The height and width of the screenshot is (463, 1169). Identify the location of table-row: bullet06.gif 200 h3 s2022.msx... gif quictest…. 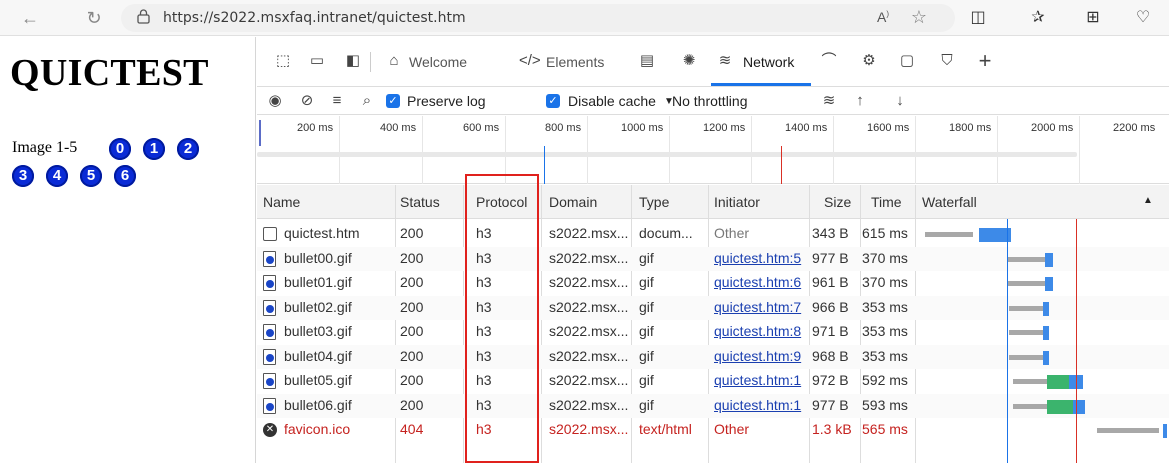
(713, 405).